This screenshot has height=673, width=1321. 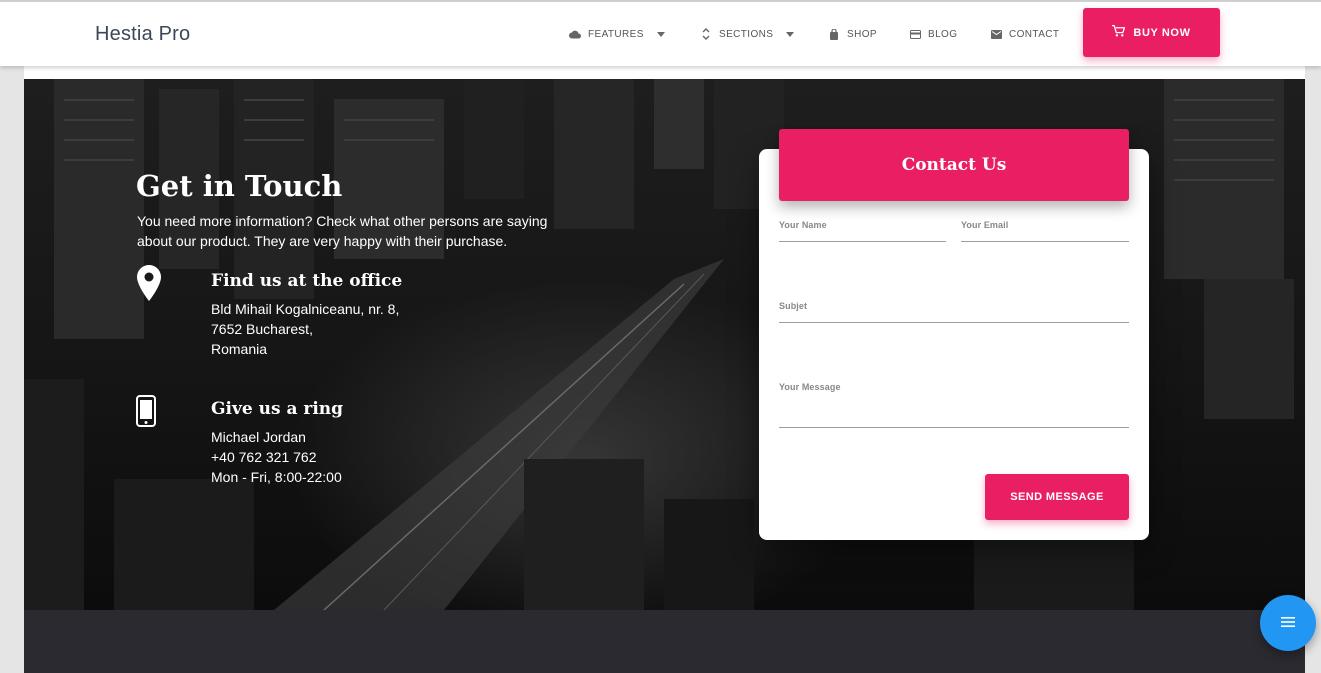 I want to click on send-message-button: SEND MESSAGE, so click(x=1057, y=497).